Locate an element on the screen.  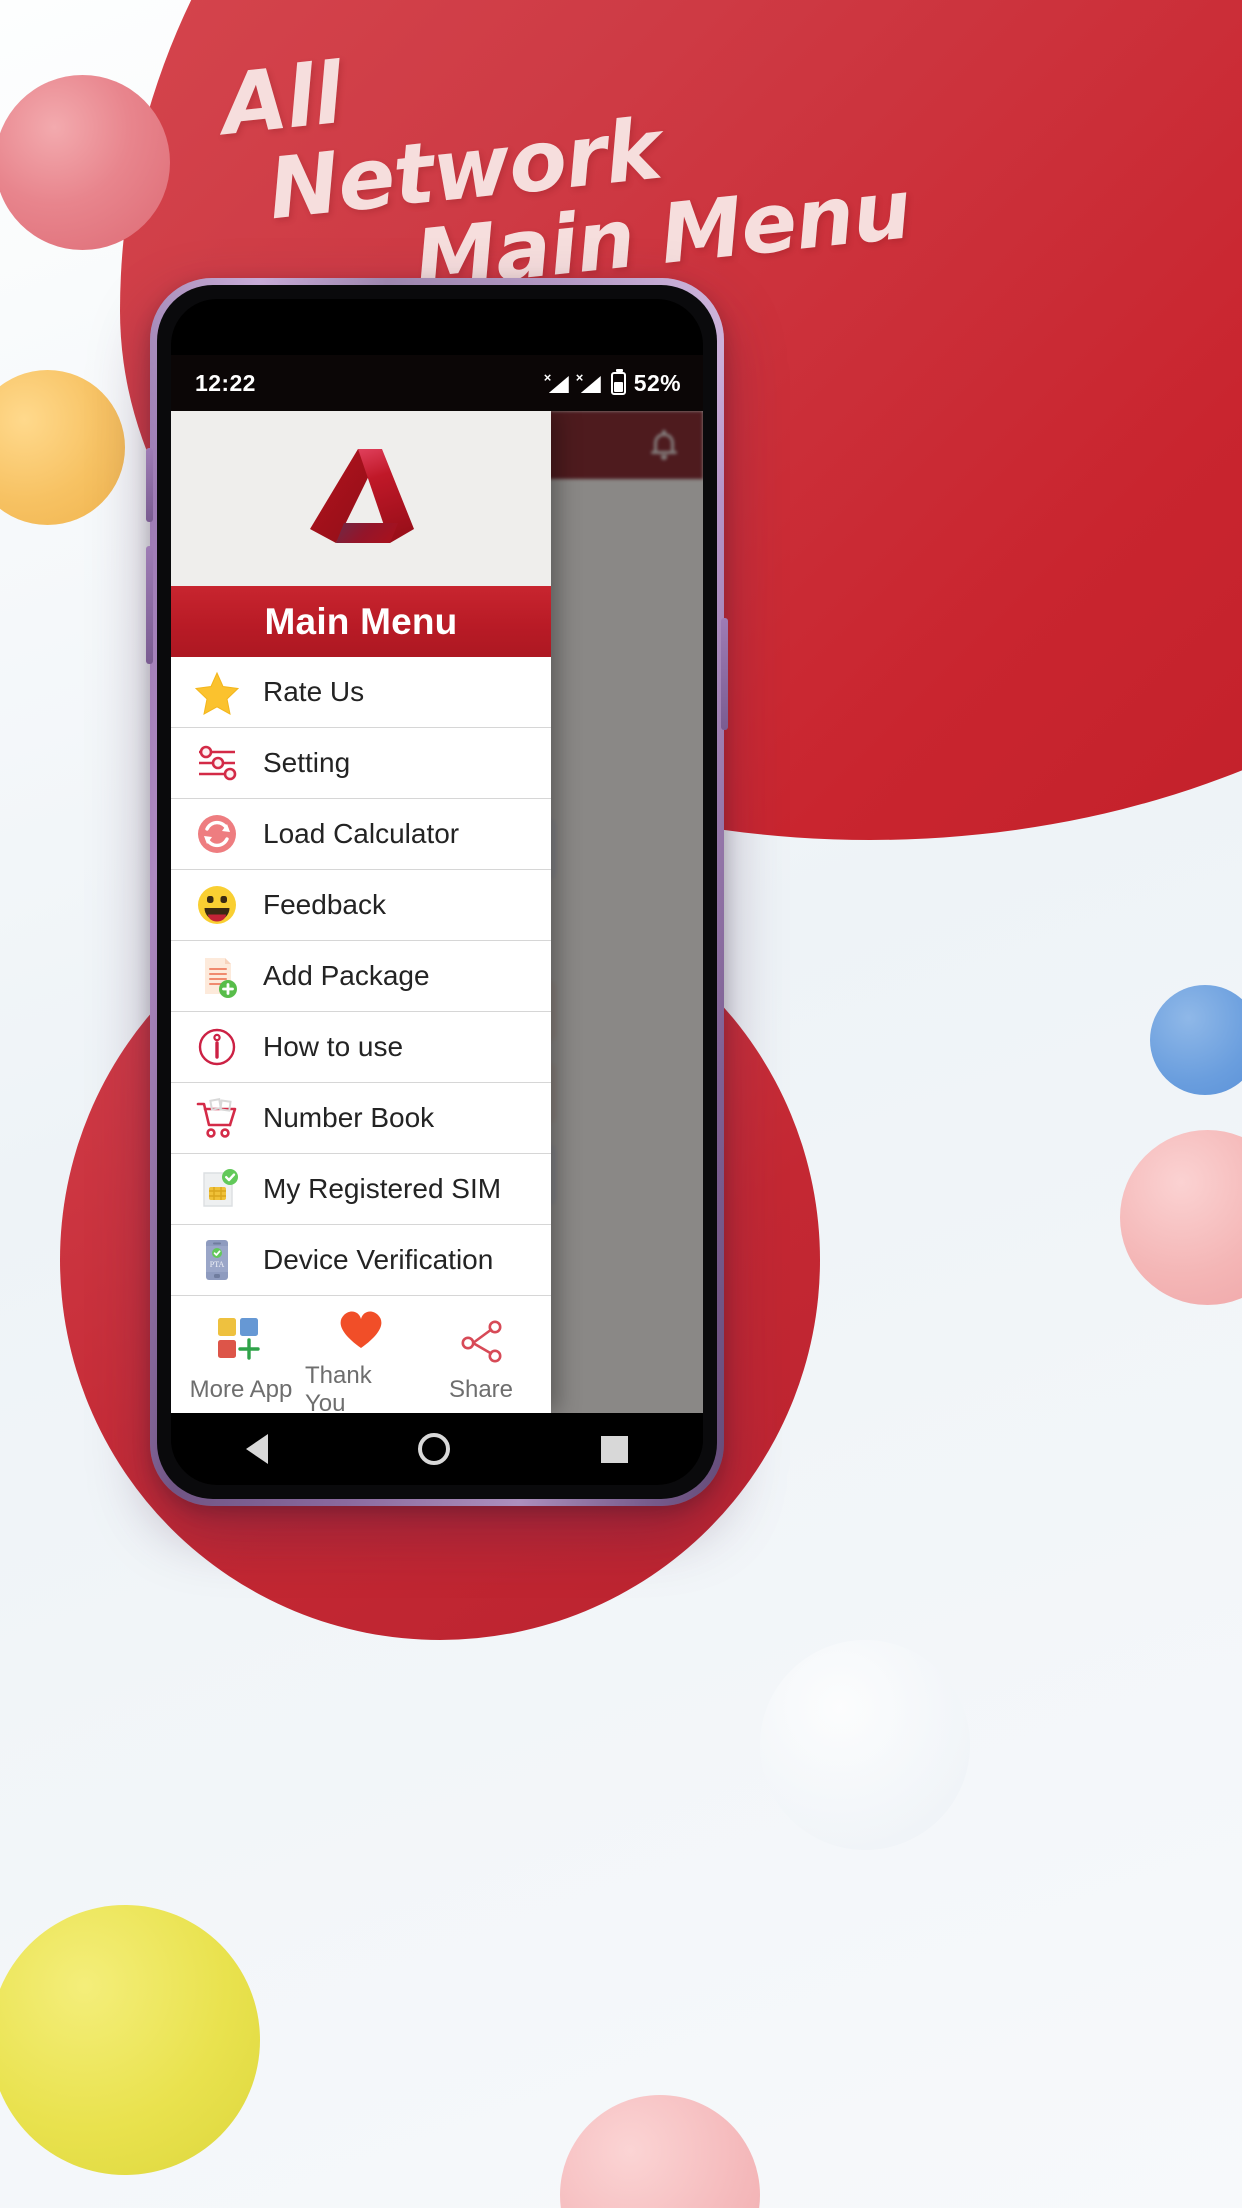
menu-item-load-calculator: Load Calculator is located at coordinates (361, 834).